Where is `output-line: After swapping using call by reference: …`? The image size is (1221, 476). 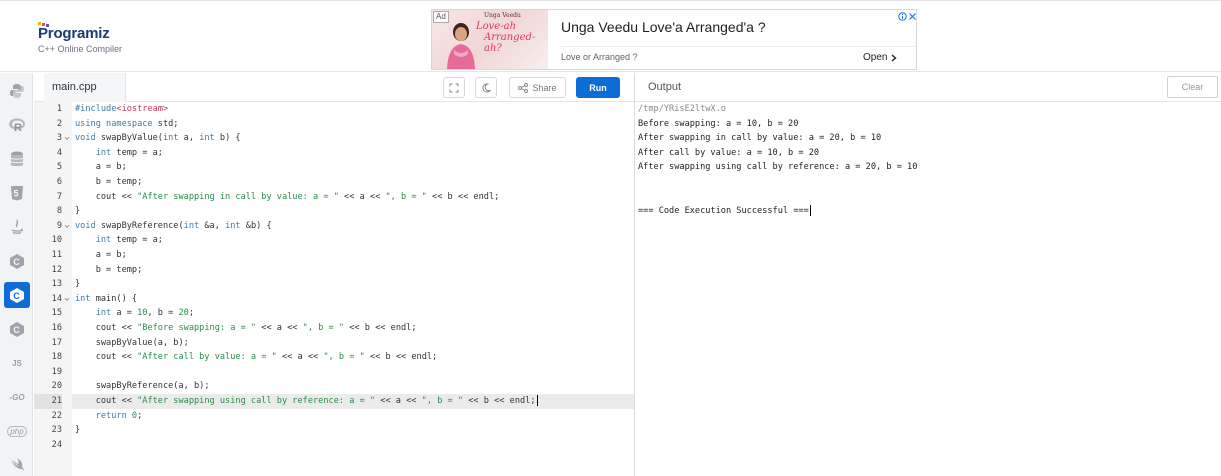 output-line: After swapping using call by reference: … is located at coordinates (778, 167).